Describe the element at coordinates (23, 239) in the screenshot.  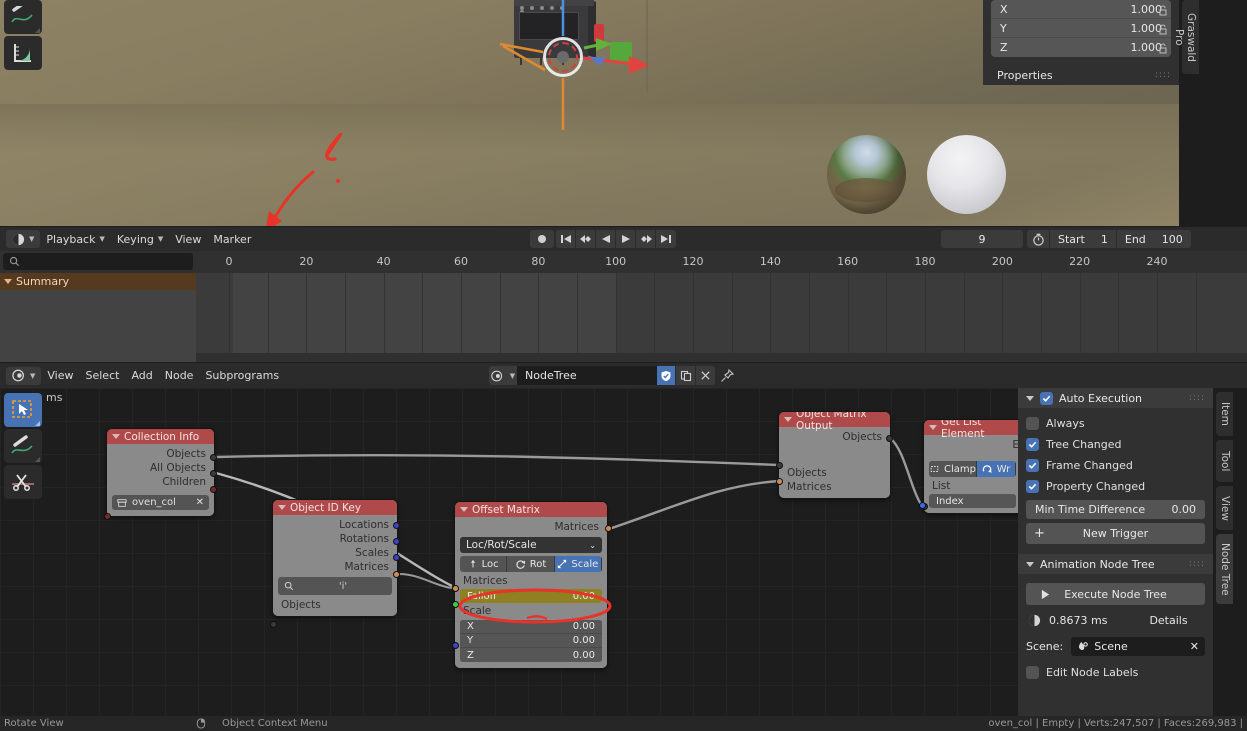
I see `editor-type-selector: ▼` at that location.